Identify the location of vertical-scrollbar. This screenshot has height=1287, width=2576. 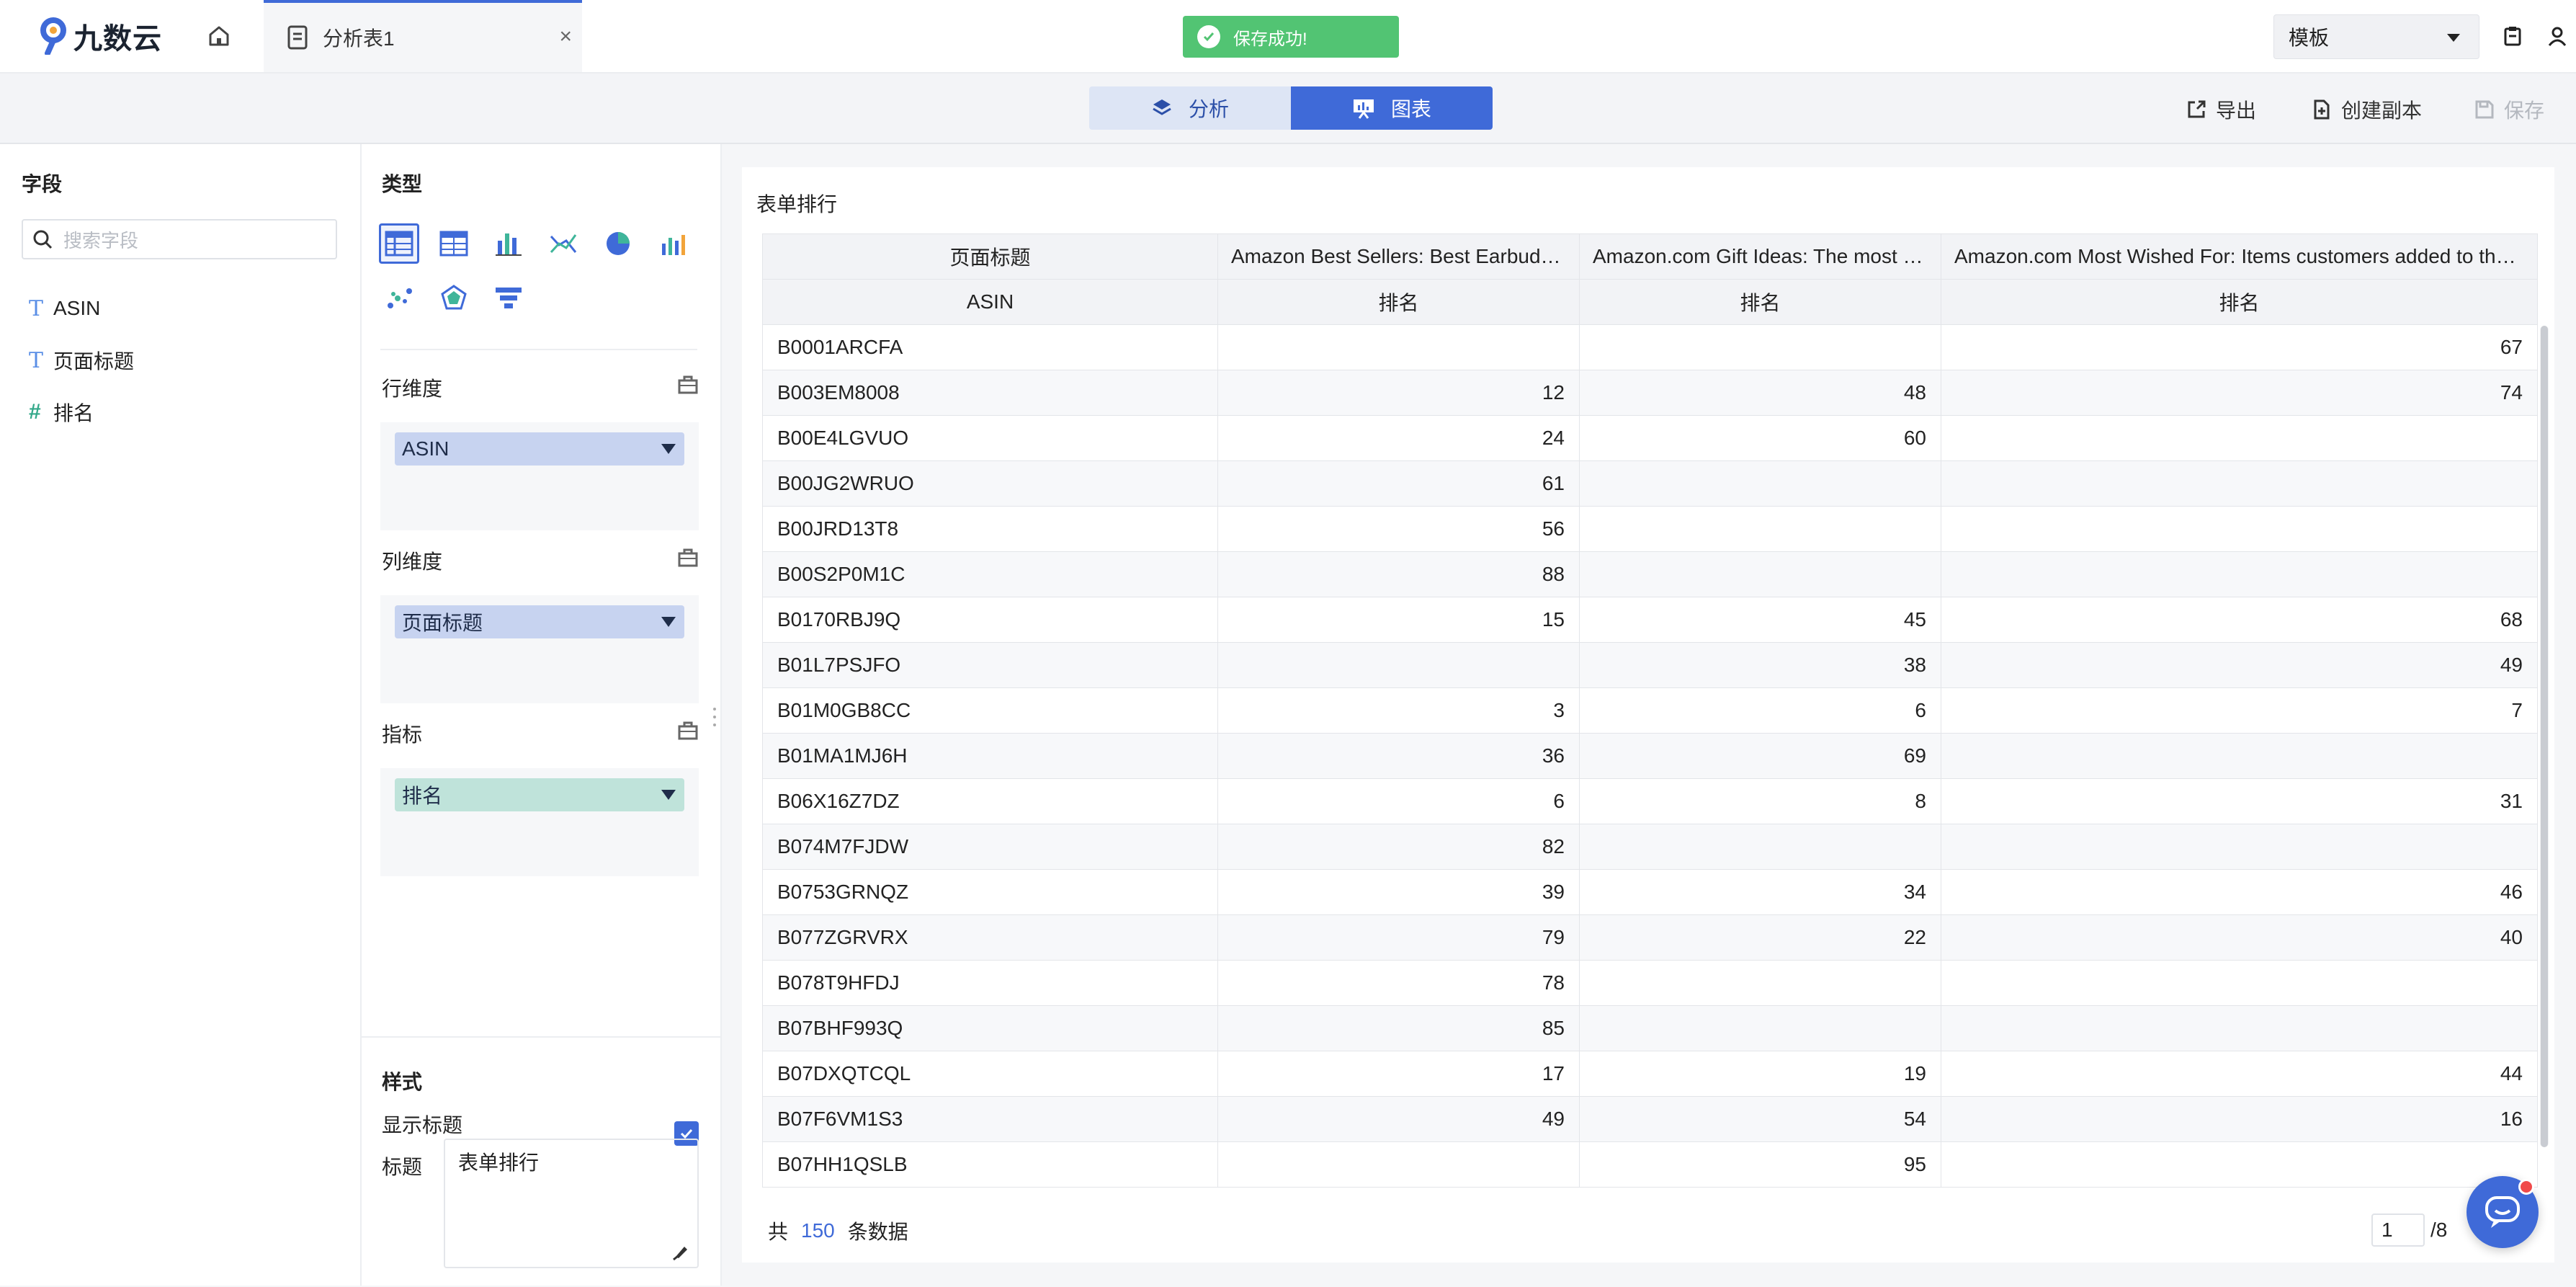
(2544, 736).